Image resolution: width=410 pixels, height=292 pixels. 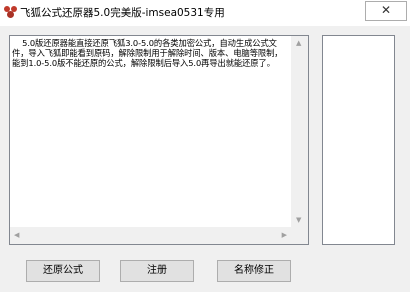 What do you see at coordinates (16, 235) in the screenshot?
I see `scroll-left-icon: ◀` at bounding box center [16, 235].